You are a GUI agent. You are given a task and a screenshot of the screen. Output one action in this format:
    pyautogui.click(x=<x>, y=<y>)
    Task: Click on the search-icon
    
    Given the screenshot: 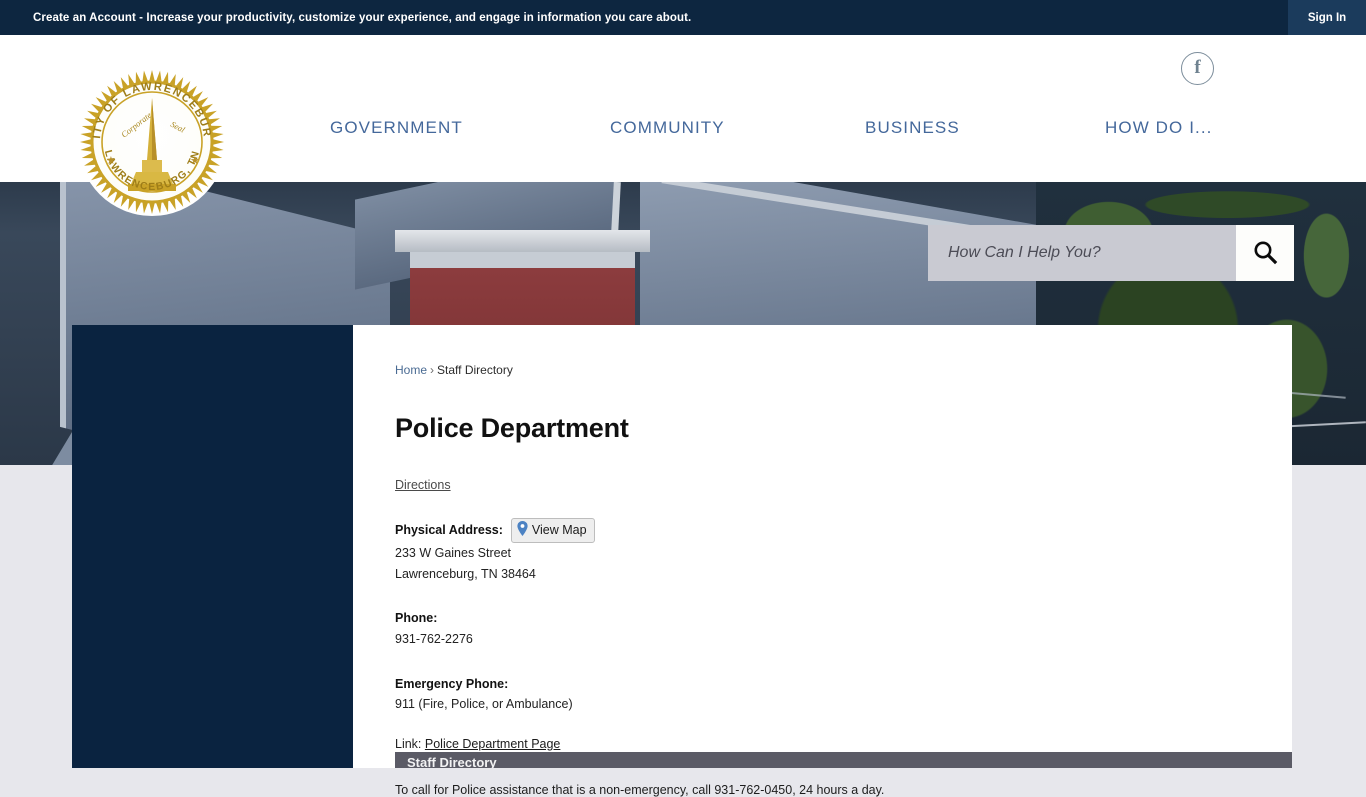 What is the action you would take?
    pyautogui.click(x=1265, y=253)
    